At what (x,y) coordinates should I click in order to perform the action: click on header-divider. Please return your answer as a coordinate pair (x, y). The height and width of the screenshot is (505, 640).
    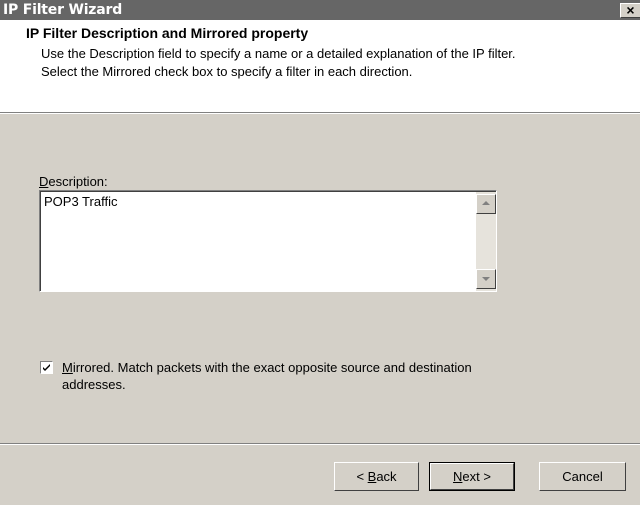
    Looking at the image, I should click on (320, 113).